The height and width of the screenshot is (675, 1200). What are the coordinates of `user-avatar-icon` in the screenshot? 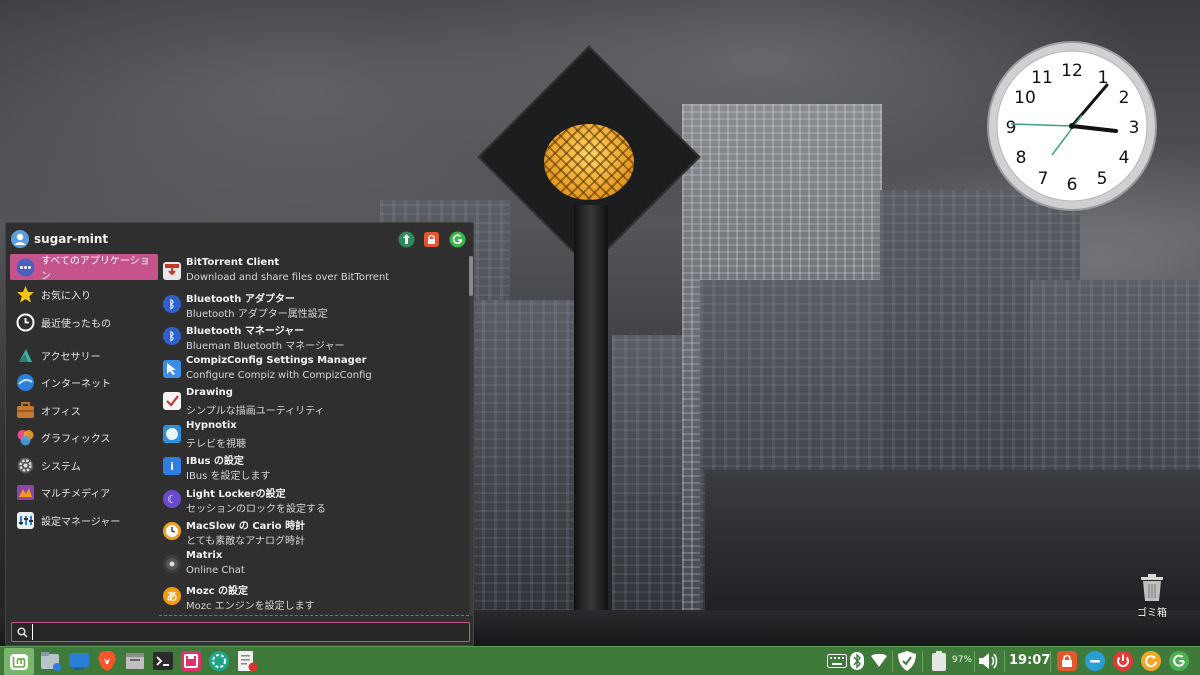 It's located at (20, 239).